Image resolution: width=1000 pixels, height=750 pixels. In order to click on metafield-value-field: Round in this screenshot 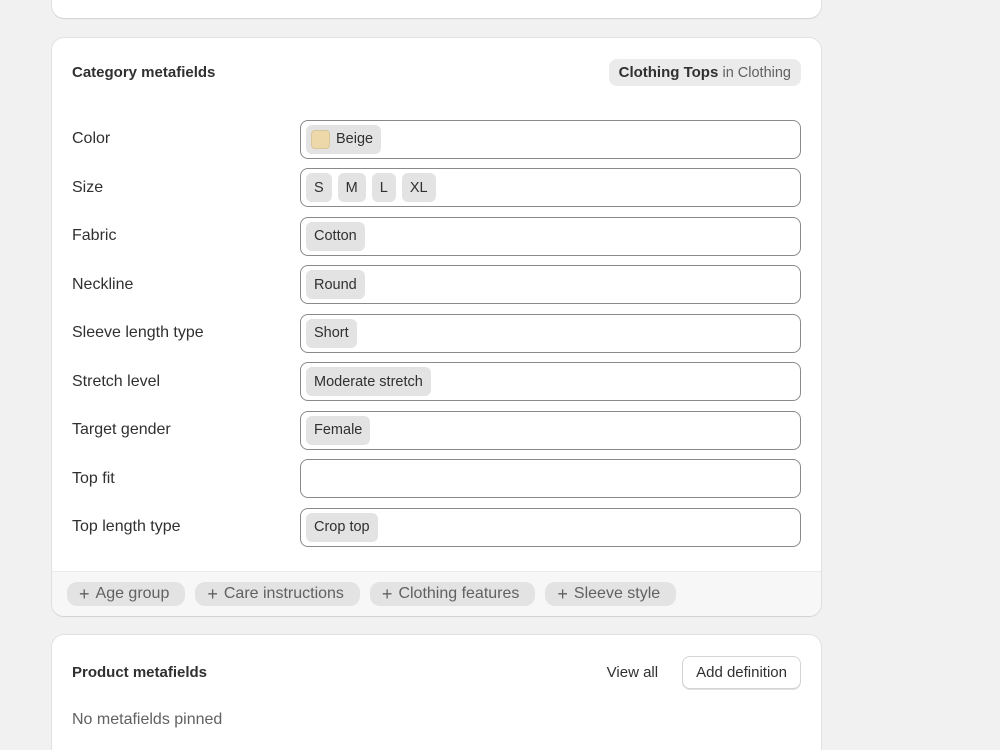, I will do `click(550, 285)`.